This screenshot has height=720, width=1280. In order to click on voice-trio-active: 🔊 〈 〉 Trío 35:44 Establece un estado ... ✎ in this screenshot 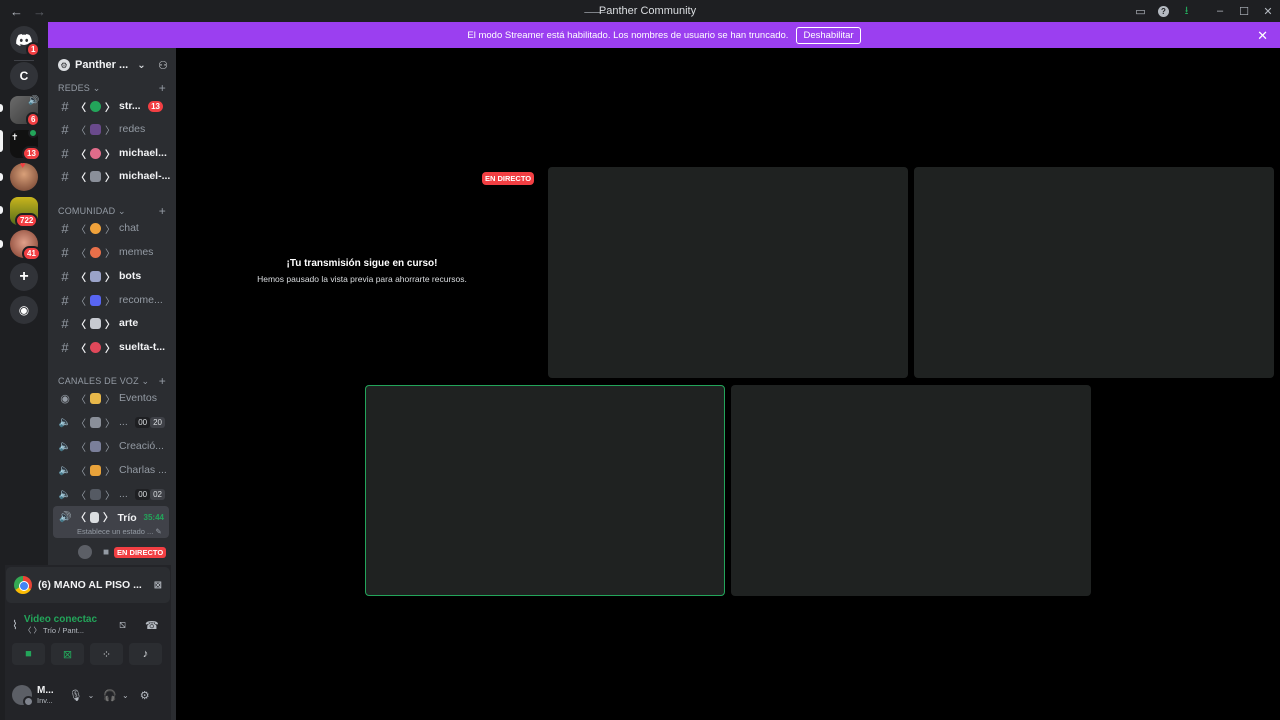, I will do `click(111, 522)`.